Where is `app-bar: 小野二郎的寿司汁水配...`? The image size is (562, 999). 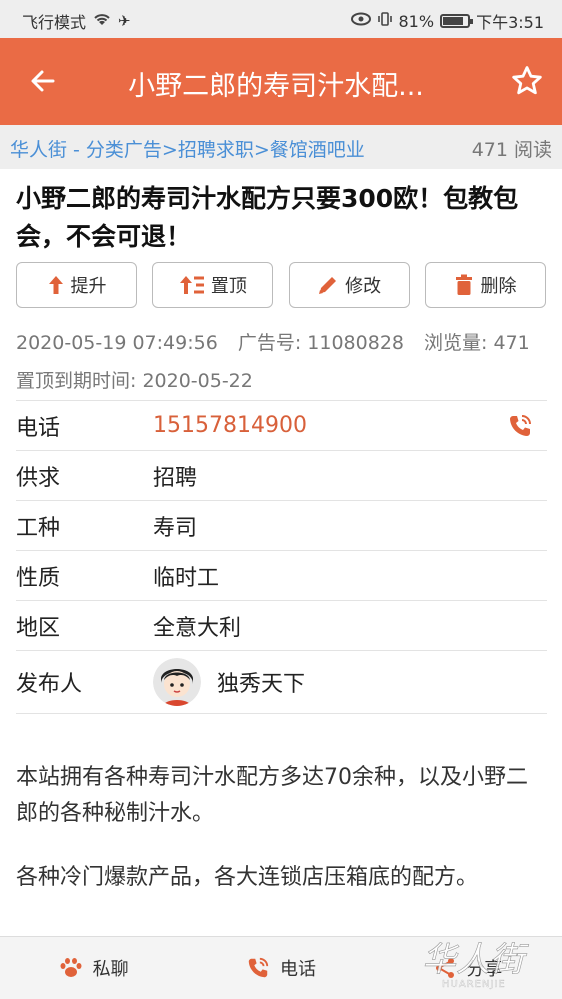 app-bar: 小野二郎的寿司汁水配... is located at coordinates (281, 81).